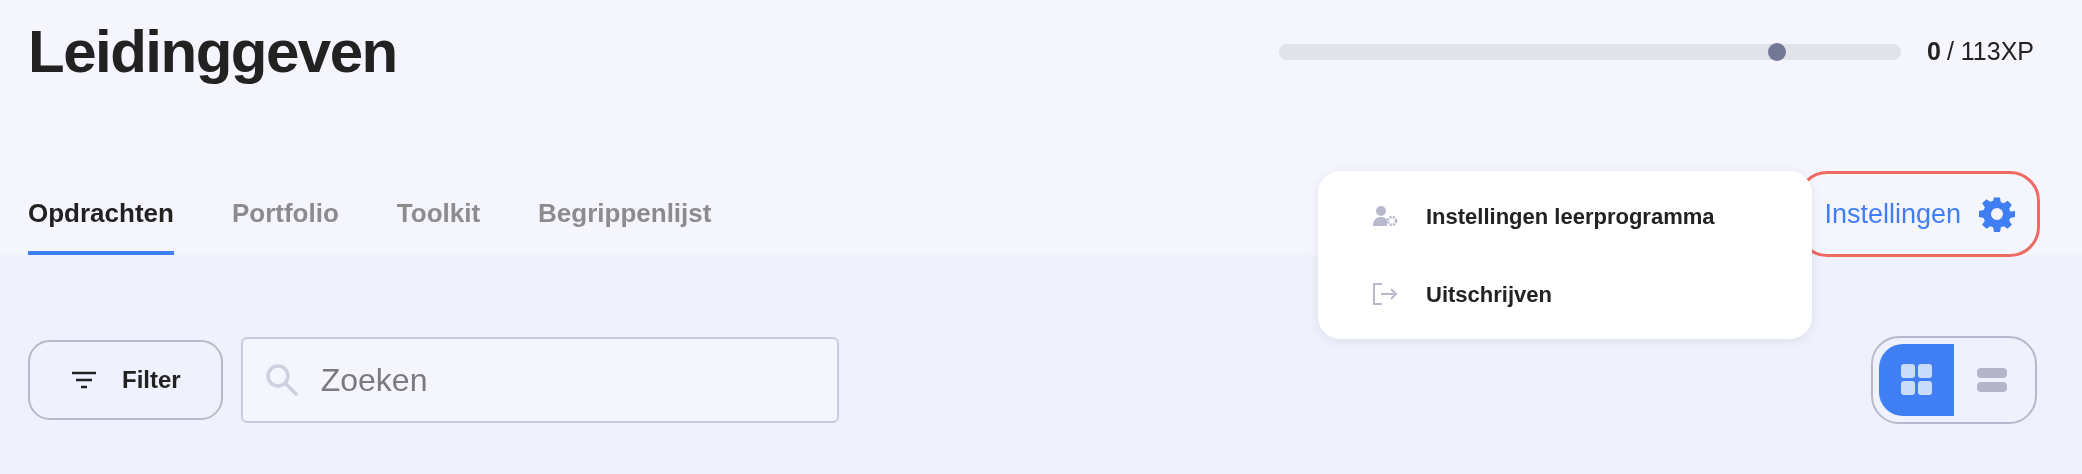  What do you see at coordinates (1385, 216) in the screenshot?
I see `user-gear-icon` at bounding box center [1385, 216].